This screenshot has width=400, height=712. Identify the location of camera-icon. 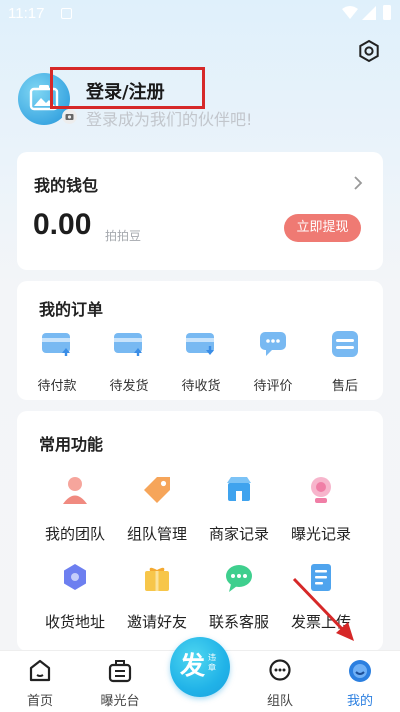
(69, 116).